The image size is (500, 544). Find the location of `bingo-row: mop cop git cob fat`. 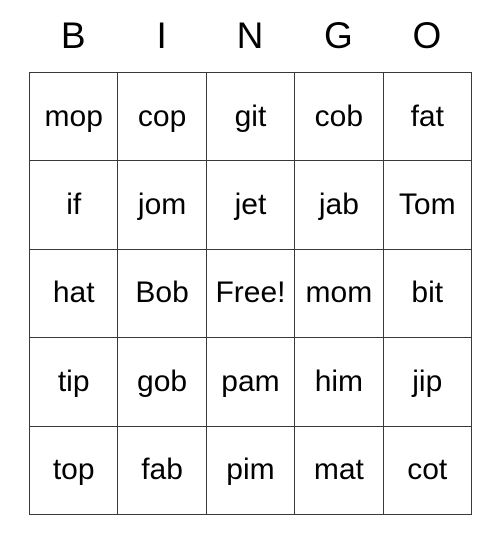

bingo-row: mop cop git cob fat is located at coordinates (250, 116).